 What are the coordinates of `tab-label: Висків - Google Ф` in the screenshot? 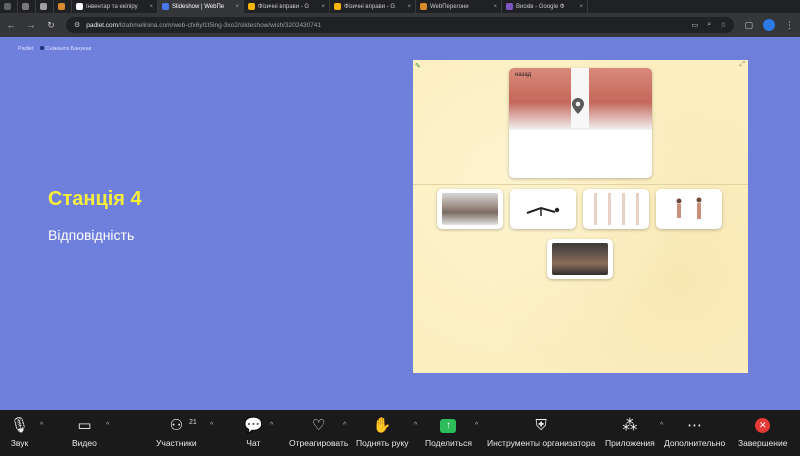 It's located at (540, 6).